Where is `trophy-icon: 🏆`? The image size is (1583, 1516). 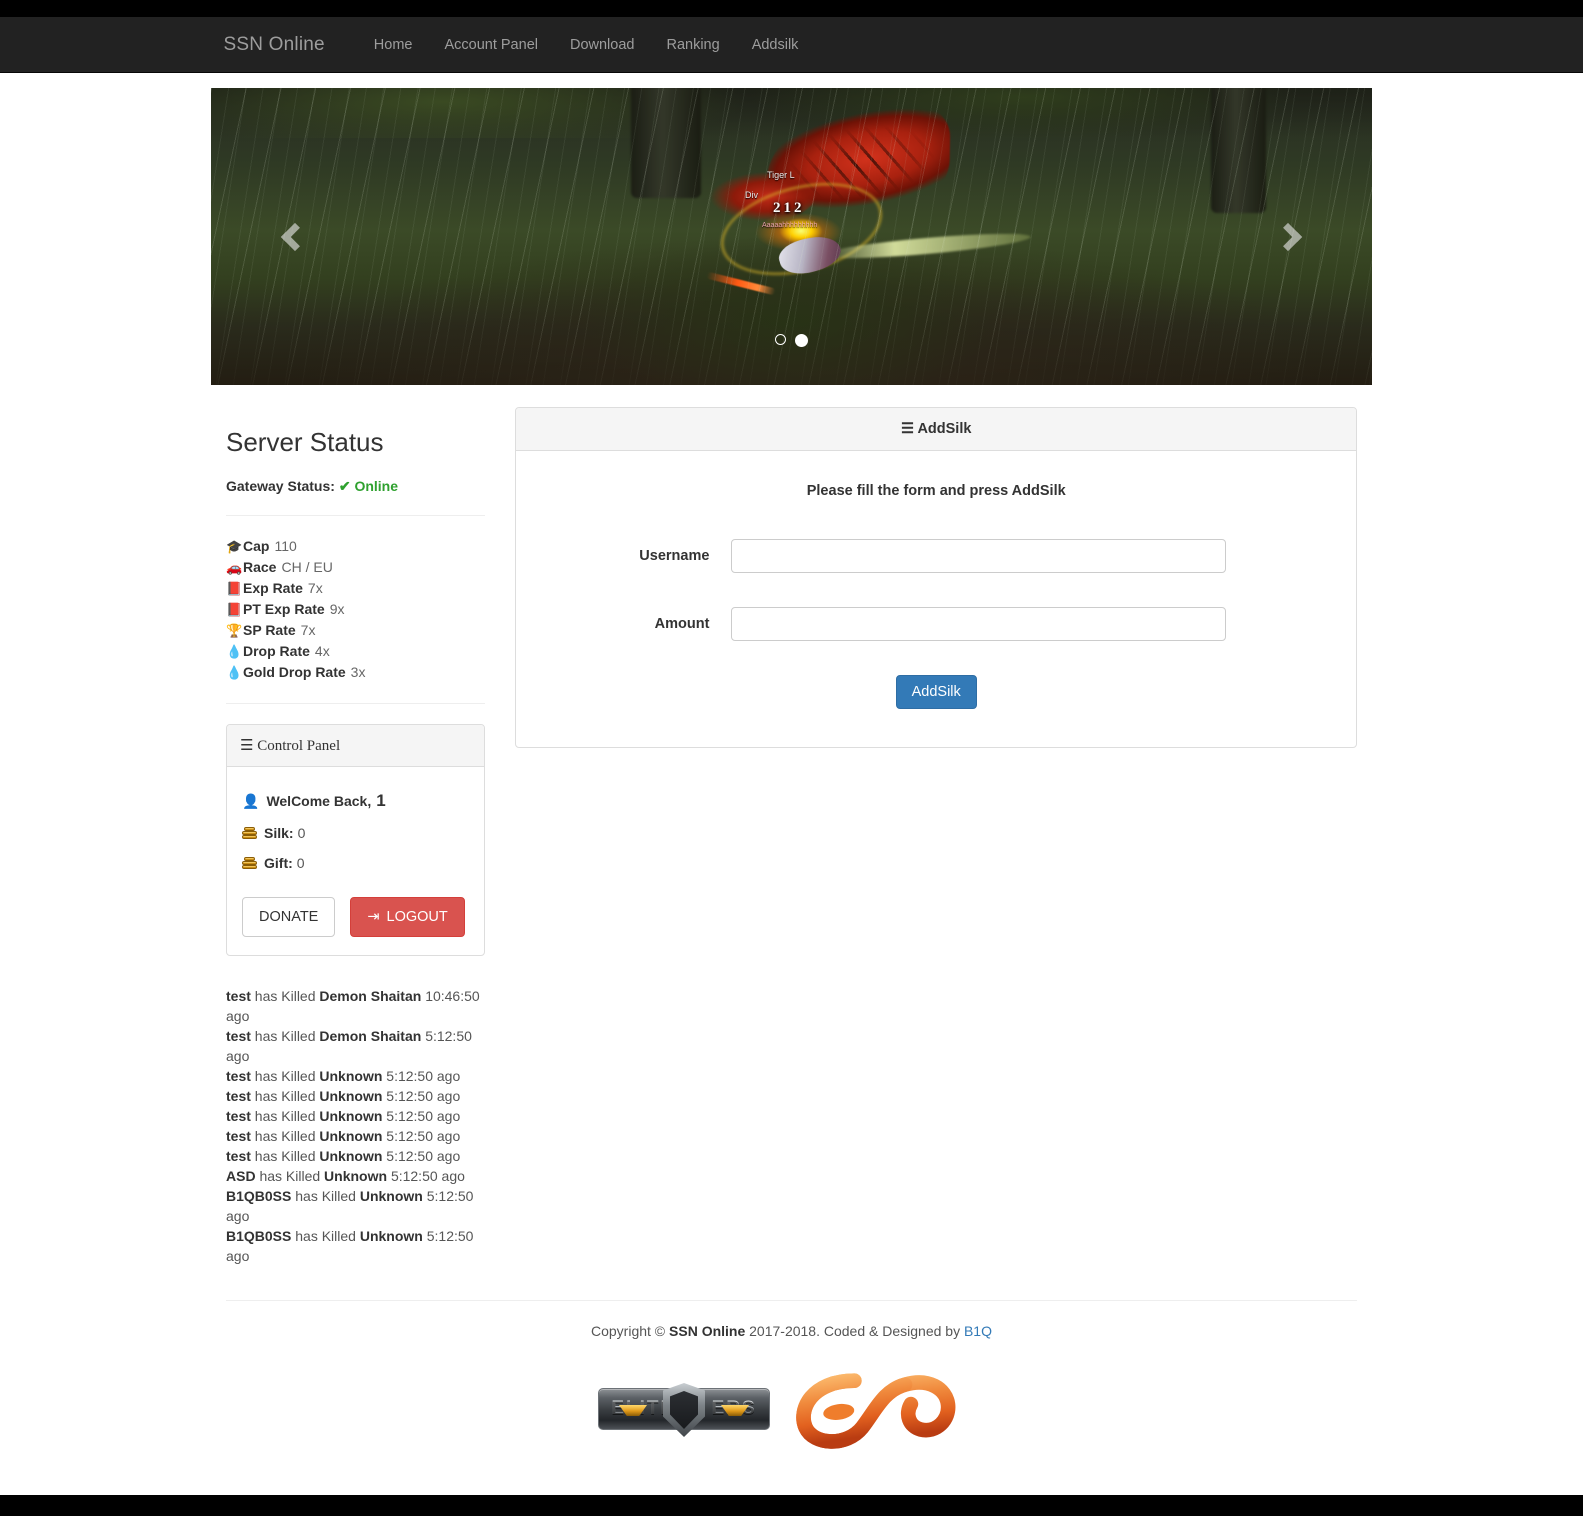
trophy-icon: 🏆 is located at coordinates (234, 630).